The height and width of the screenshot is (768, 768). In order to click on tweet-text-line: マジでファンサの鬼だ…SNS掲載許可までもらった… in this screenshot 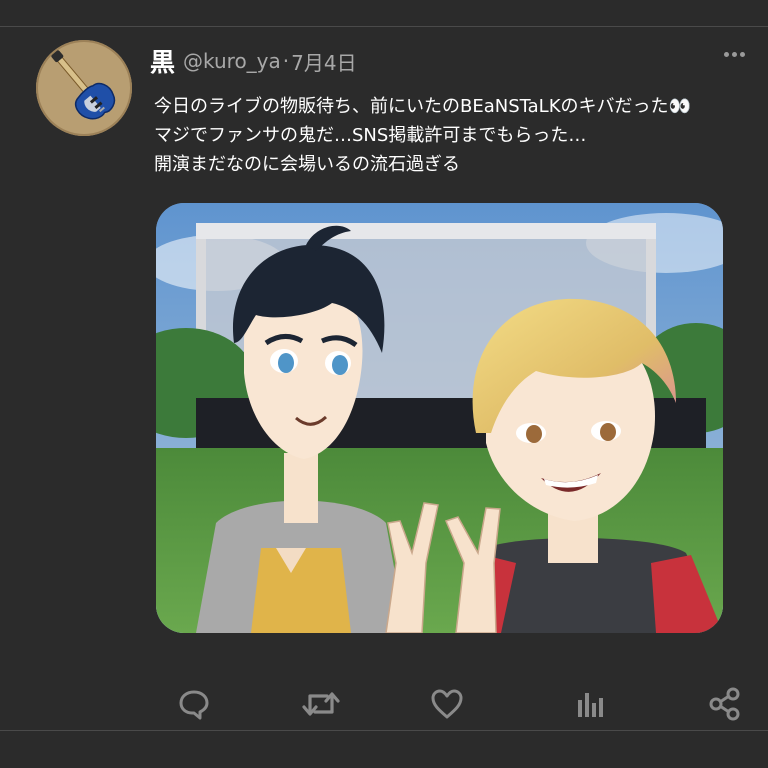, I will do `click(370, 135)`.